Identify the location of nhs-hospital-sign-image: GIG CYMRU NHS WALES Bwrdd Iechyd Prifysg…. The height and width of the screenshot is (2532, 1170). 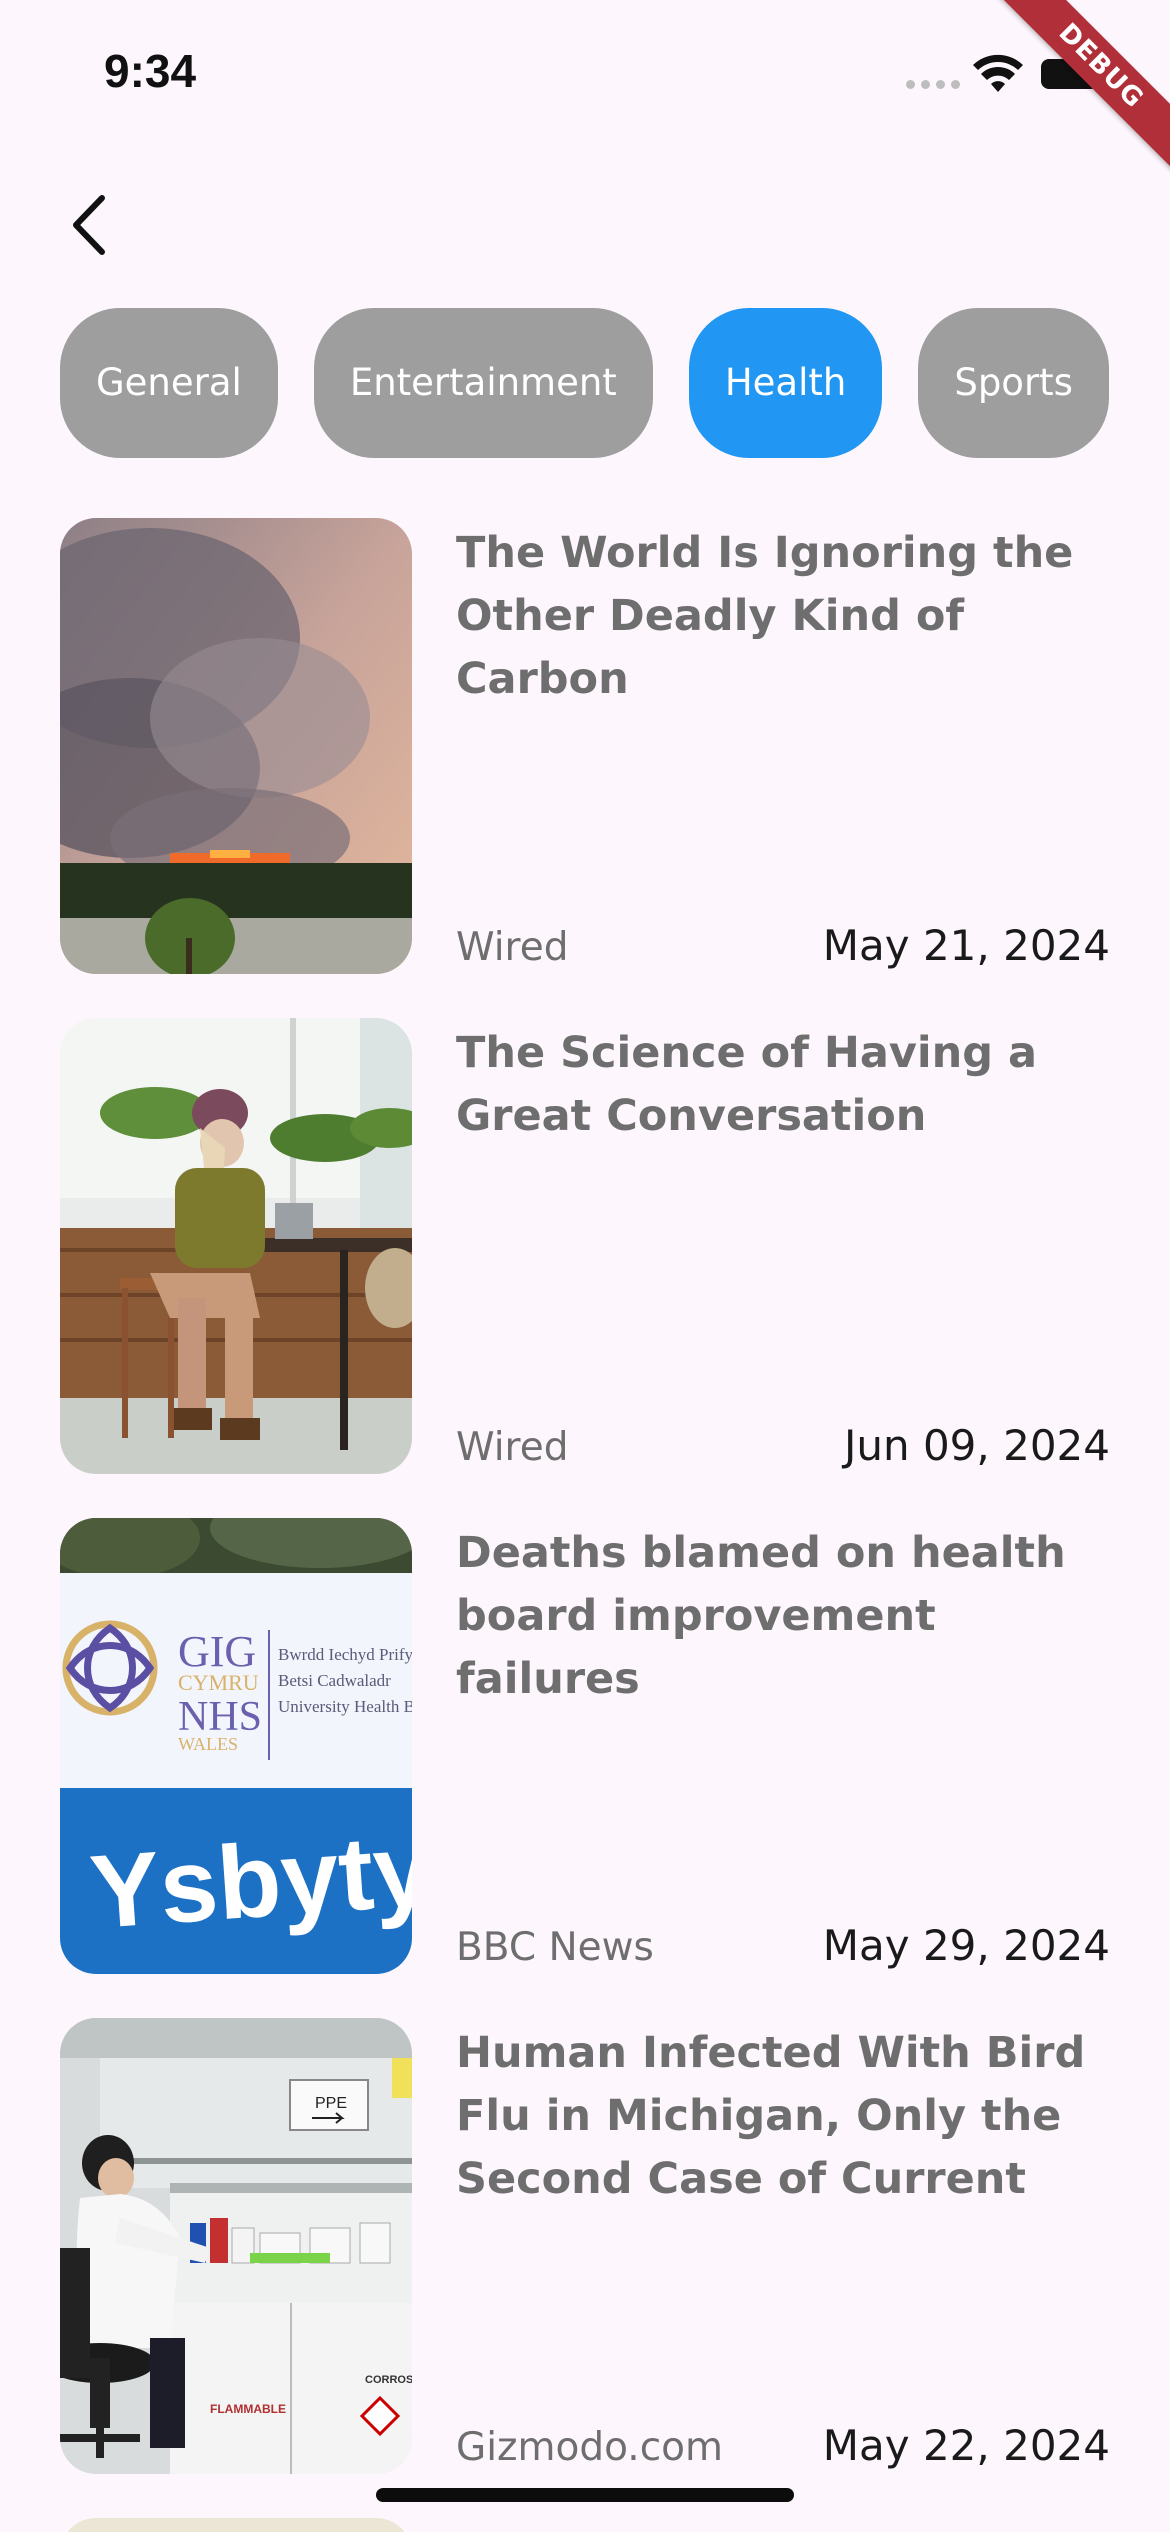
(236, 1746).